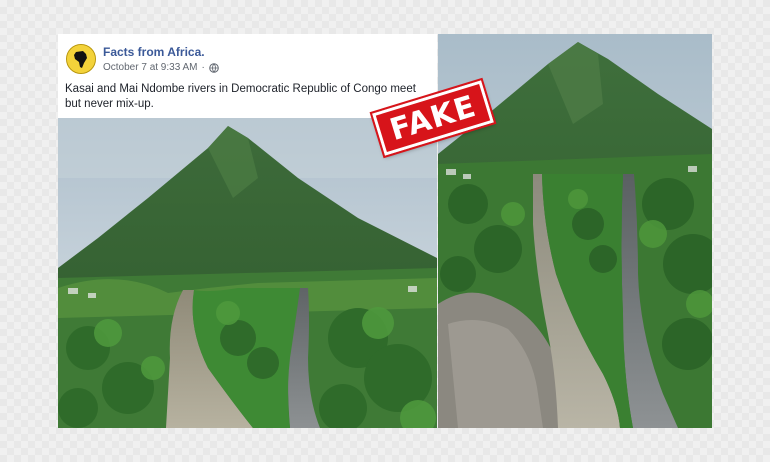 This screenshot has height=462, width=770. I want to click on africa-map-icon, so click(81, 59).